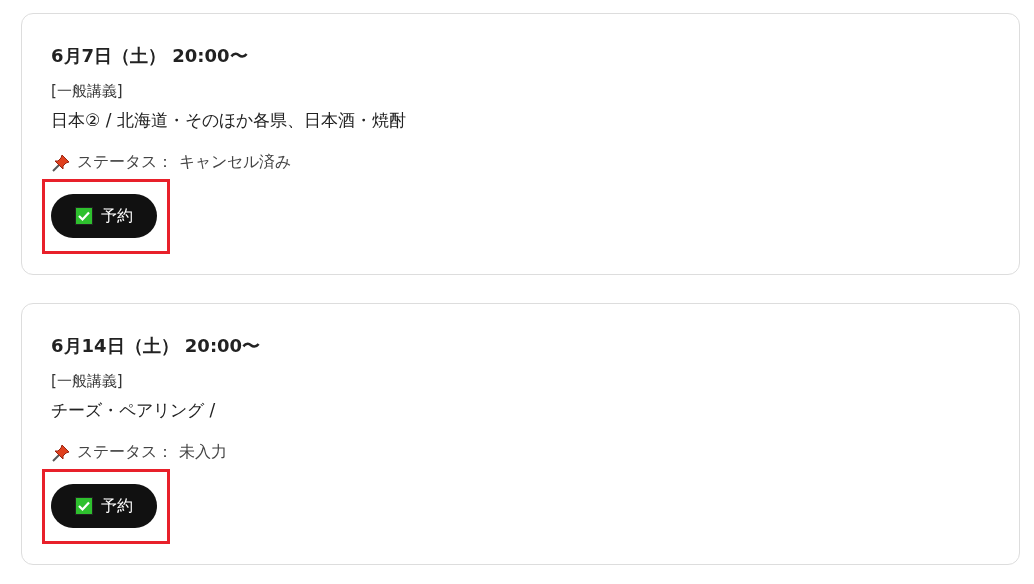 The width and height of the screenshot is (1034, 584). Describe the element at coordinates (156, 346) in the screenshot. I see `event-date: 6月14日（土） 20:00〜` at that location.